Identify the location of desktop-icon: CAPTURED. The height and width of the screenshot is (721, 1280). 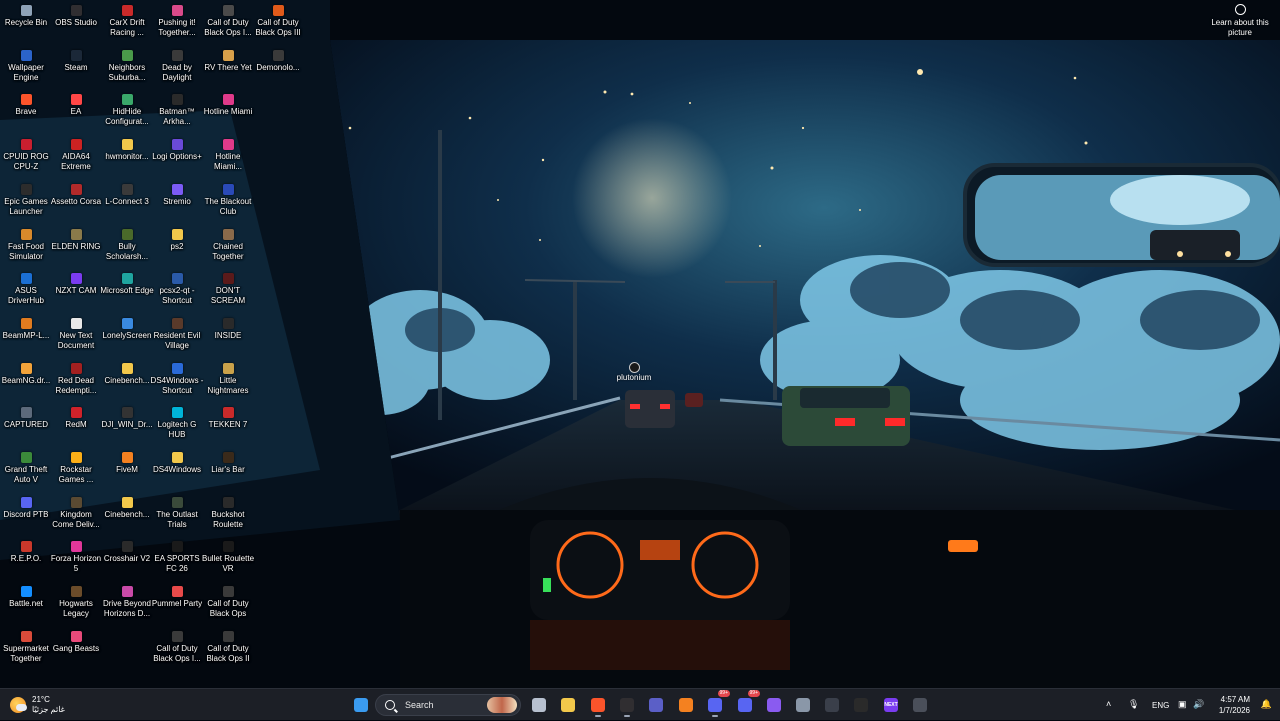
(26, 428).